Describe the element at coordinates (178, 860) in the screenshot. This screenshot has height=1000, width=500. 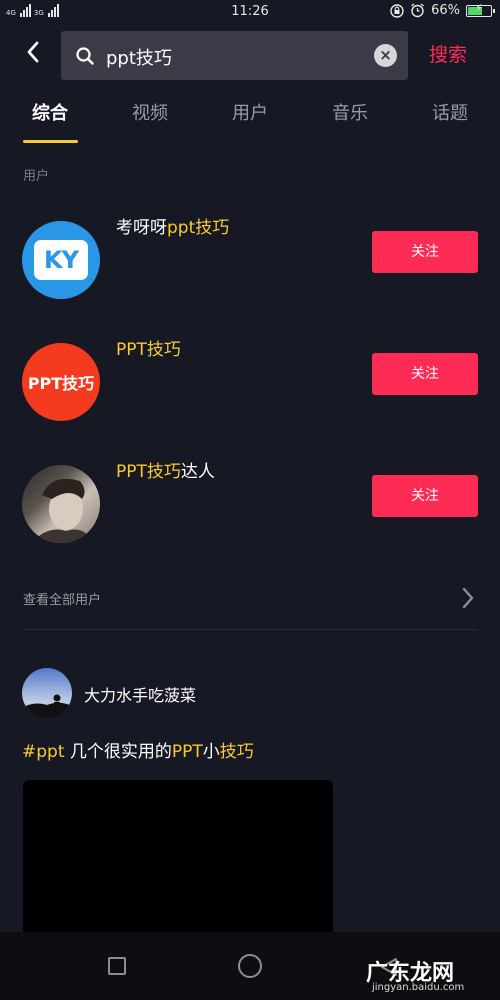
I see `video-thumbnail` at that location.